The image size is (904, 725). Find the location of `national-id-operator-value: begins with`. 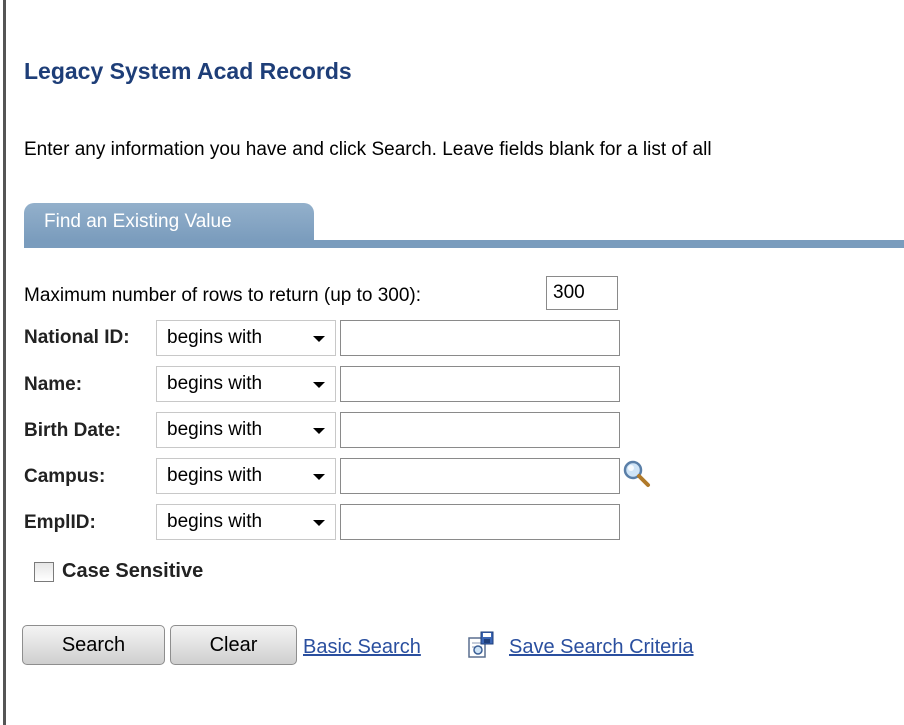

national-id-operator-value: begins with is located at coordinates (215, 337).